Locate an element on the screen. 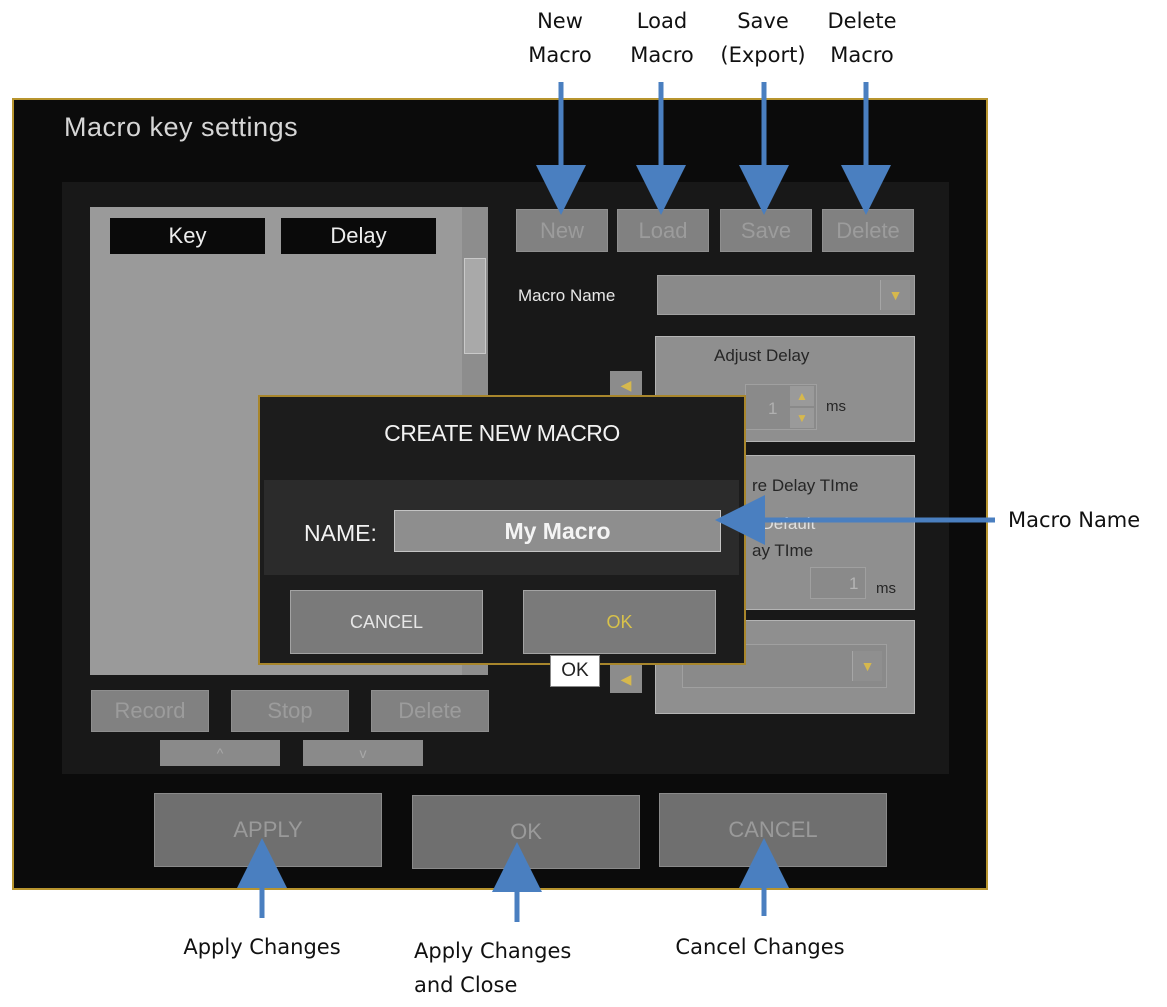 Image resolution: width=1167 pixels, height=1007 pixels. annotation-cancel-changes: Cancel Changes is located at coordinates (760, 947).